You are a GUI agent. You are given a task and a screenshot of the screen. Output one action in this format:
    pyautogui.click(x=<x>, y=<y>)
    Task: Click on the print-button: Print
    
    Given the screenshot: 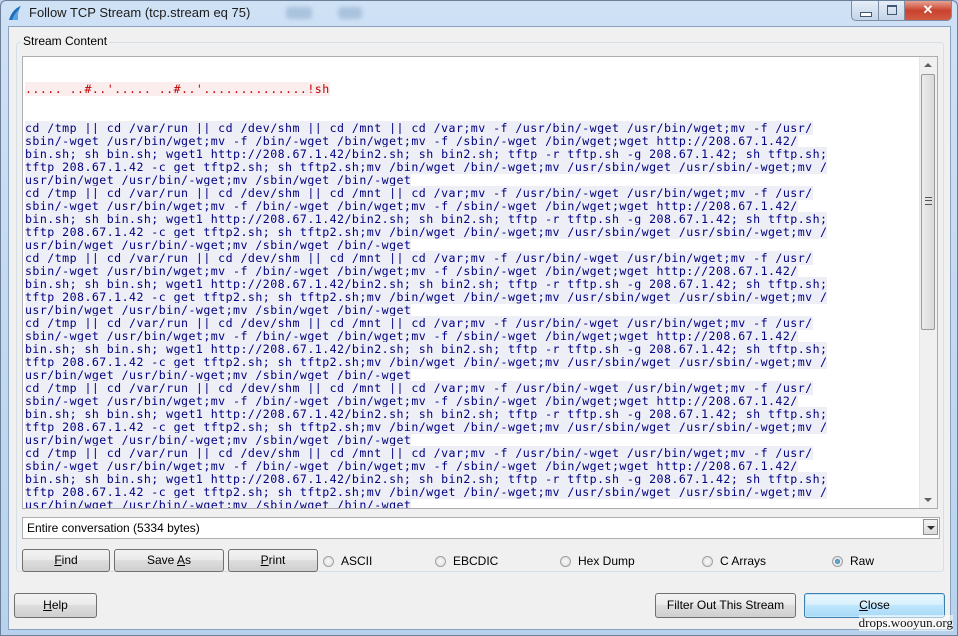 What is the action you would take?
    pyautogui.click(x=273, y=560)
    